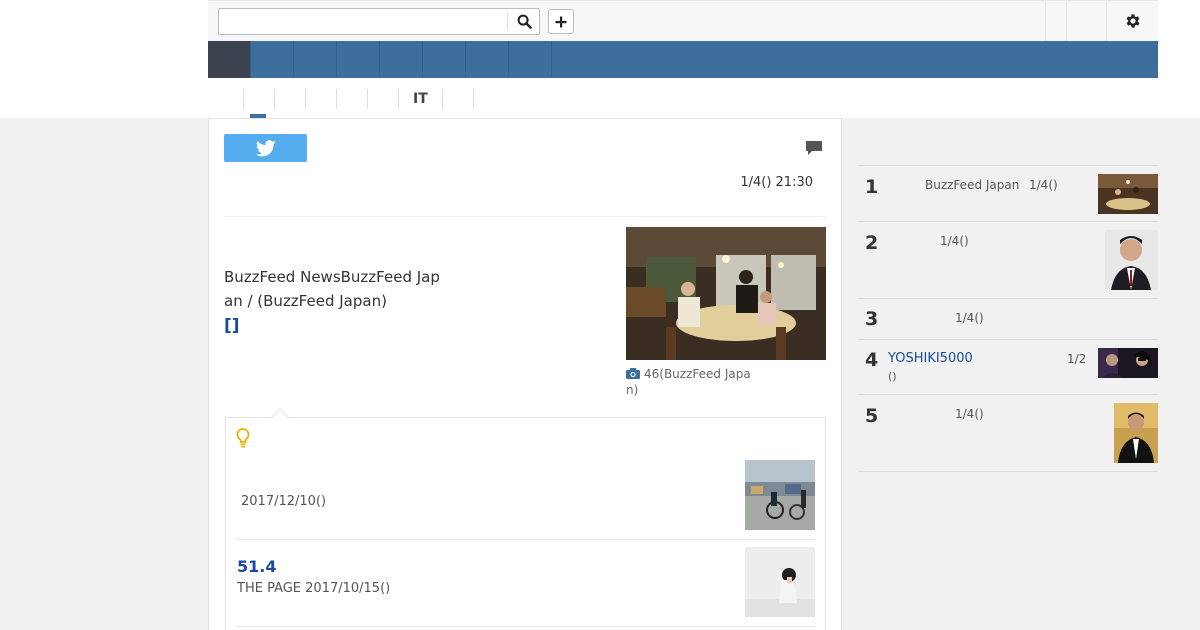 This screenshot has width=1200, height=630. I want to click on rank-subtitle: (), so click(892, 376).